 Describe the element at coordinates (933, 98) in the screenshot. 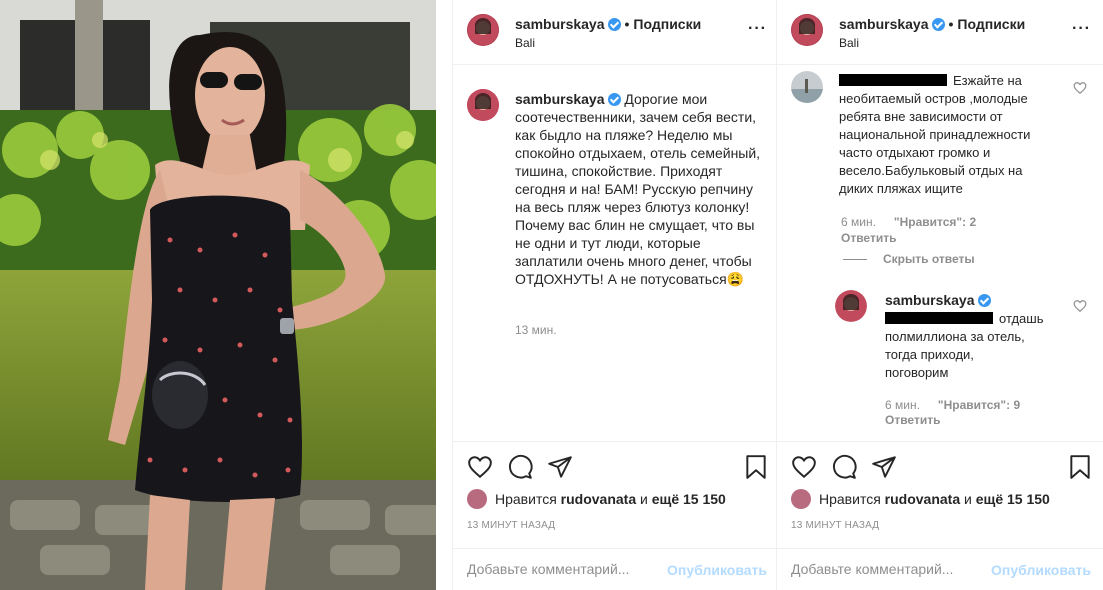

I see `comment-line-2: необитаемый остров ,молодые` at that location.